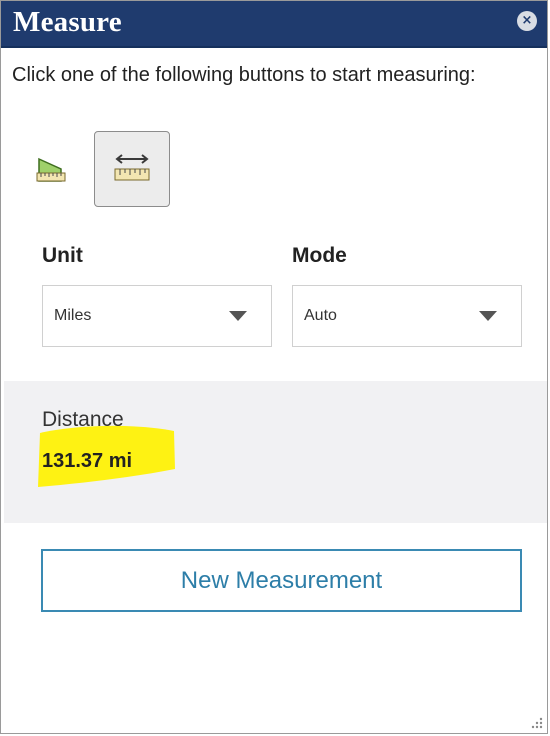 The width and height of the screenshot is (550, 736). I want to click on mode-select: Auto, so click(407, 316).